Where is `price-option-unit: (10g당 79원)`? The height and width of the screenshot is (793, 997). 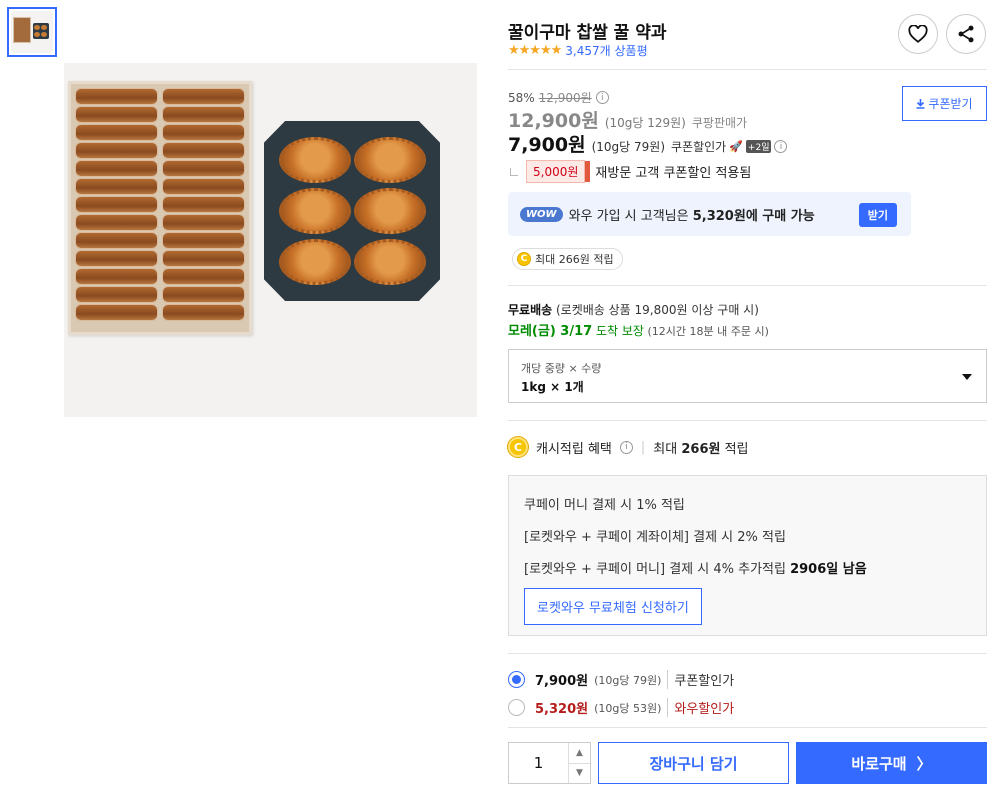
price-option-unit: (10g당 79원) is located at coordinates (628, 680).